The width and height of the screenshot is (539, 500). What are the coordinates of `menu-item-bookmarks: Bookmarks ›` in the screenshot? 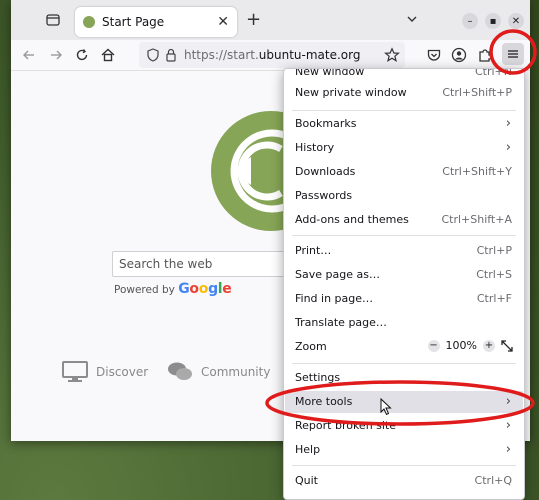 It's located at (404, 124).